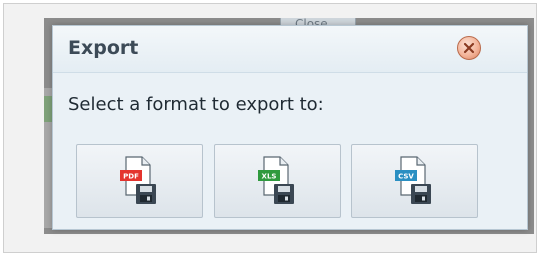 Image resolution: width=542 pixels, height=257 pixels. I want to click on export-pdf-button: PDF, so click(139, 181).